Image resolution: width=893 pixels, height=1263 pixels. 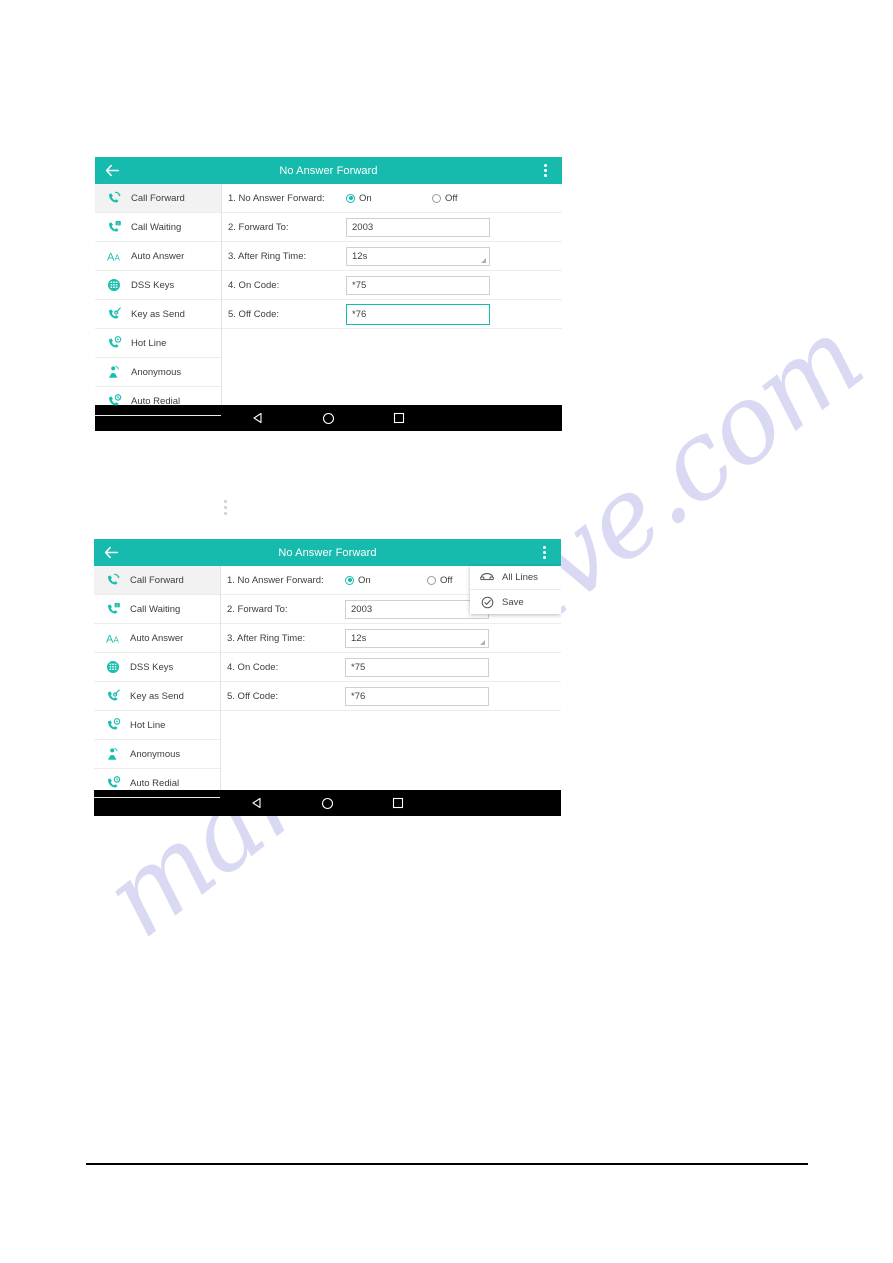 What do you see at coordinates (114, 372) in the screenshot?
I see `anonymous-icon` at bounding box center [114, 372].